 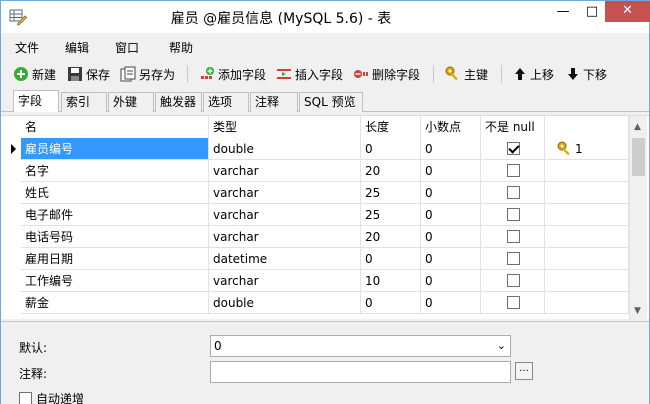 What do you see at coordinates (285, 259) in the screenshot?
I see `cell-type: datetime` at bounding box center [285, 259].